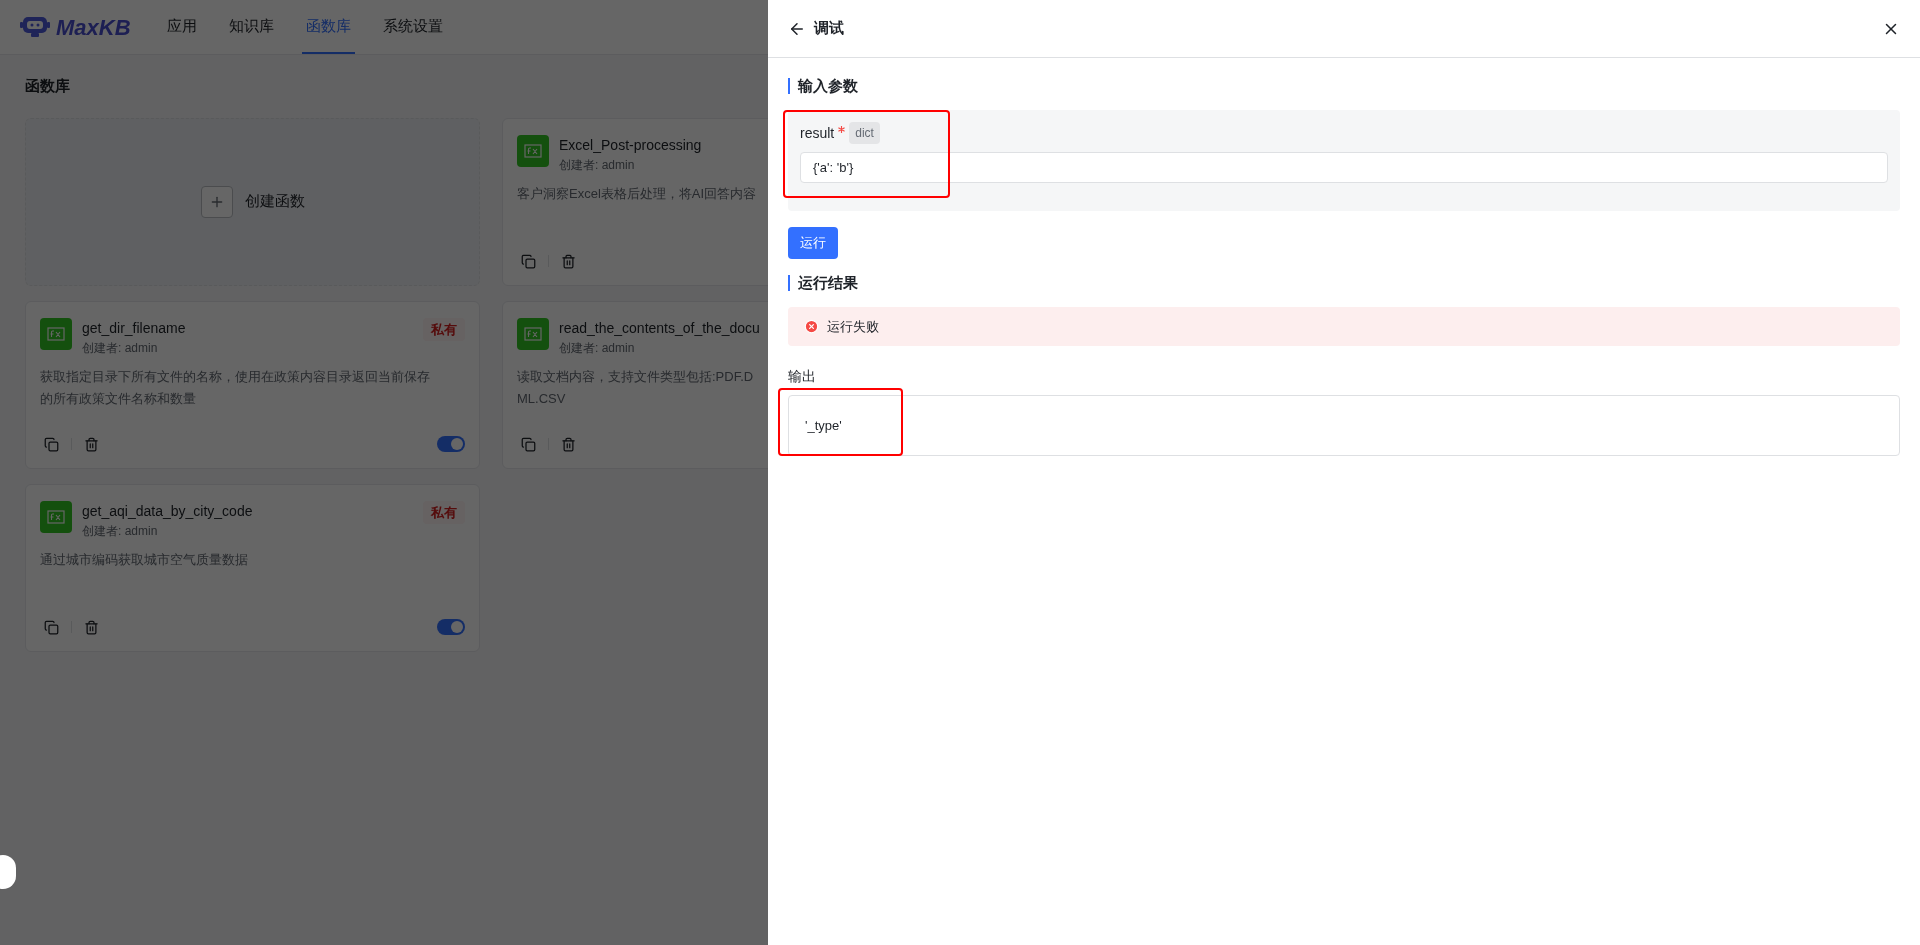 This screenshot has width=1920, height=945. Describe the element at coordinates (1344, 86) in the screenshot. I see `section-heading: 输入参数` at that location.